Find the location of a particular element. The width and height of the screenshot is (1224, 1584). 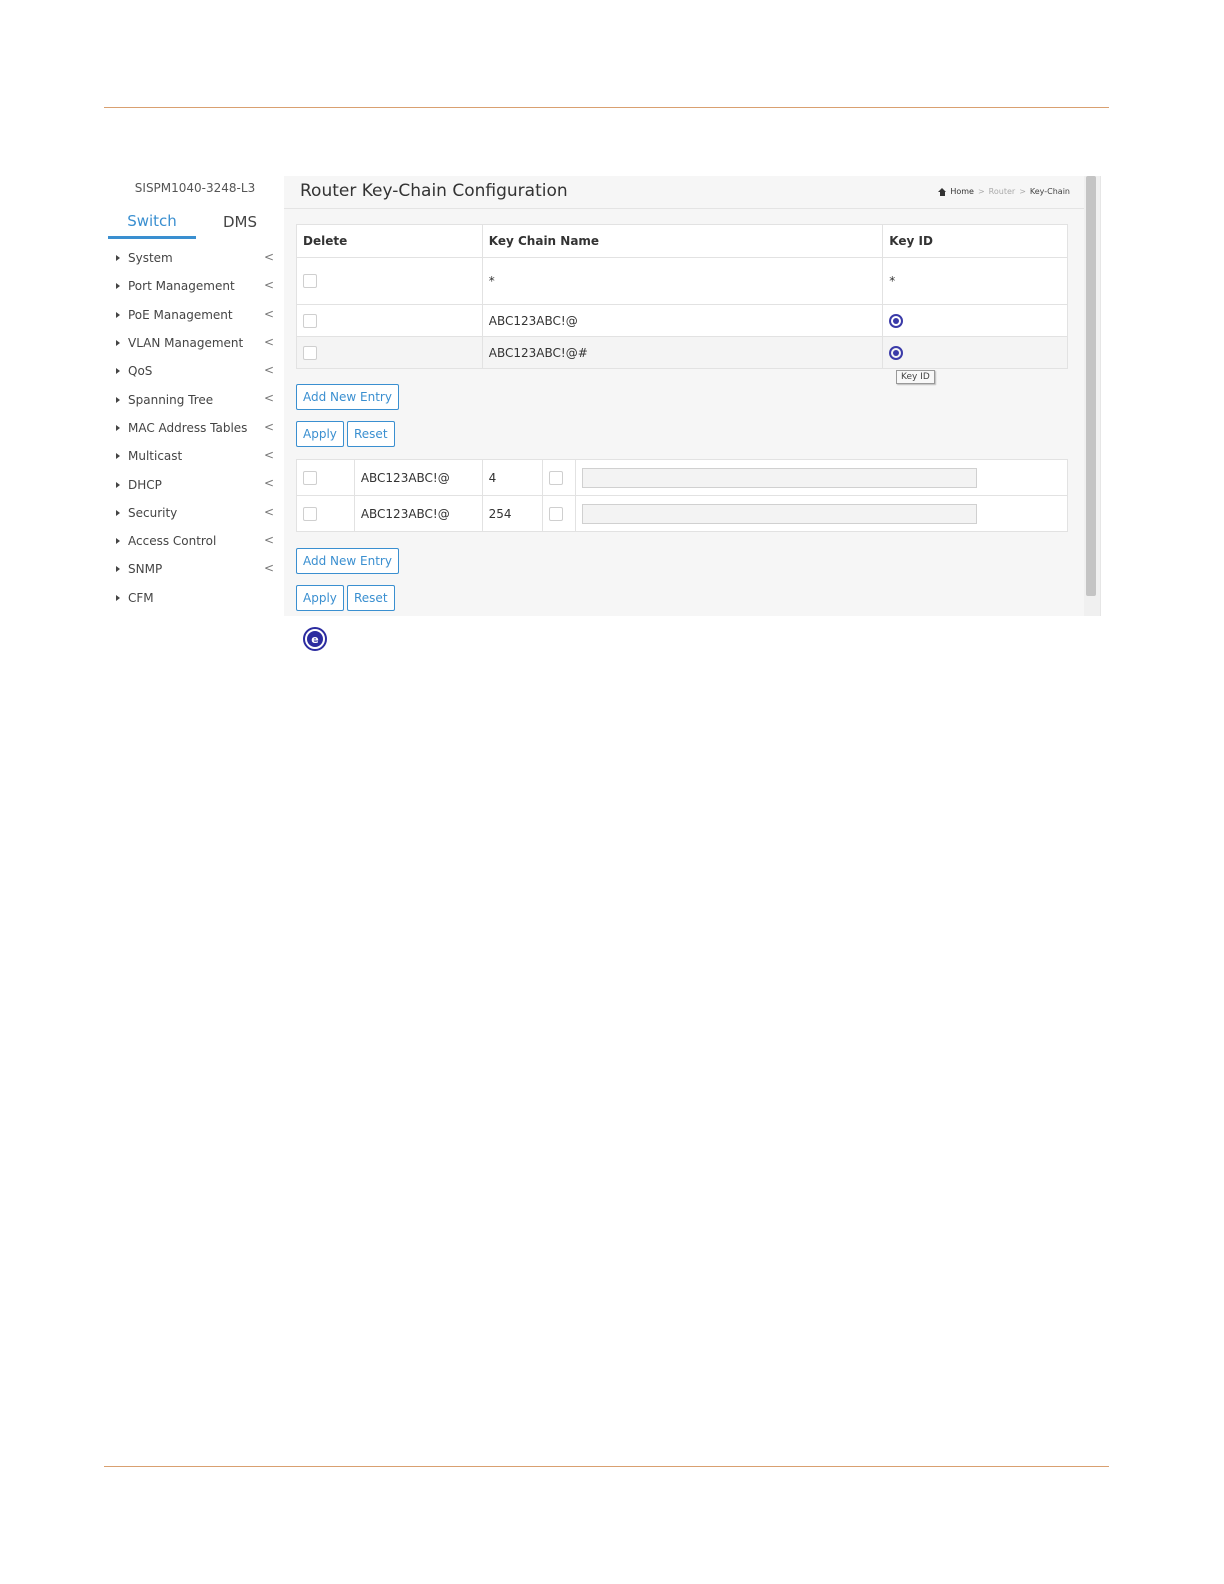

sidebar-item-mac-address-tables: MAC Address Tables < is located at coordinates (195, 428).